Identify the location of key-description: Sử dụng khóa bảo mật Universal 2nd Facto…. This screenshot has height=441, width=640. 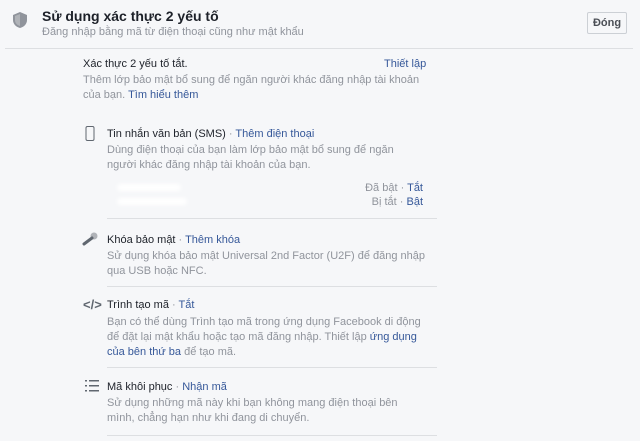
(266, 263).